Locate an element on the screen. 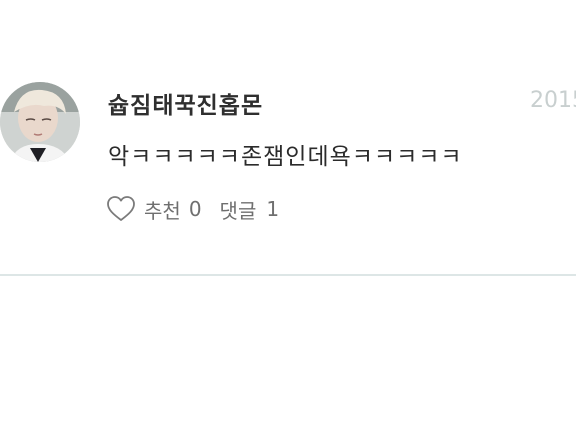 This screenshot has height=432, width=576. heart-outline-icon is located at coordinates (121, 208).